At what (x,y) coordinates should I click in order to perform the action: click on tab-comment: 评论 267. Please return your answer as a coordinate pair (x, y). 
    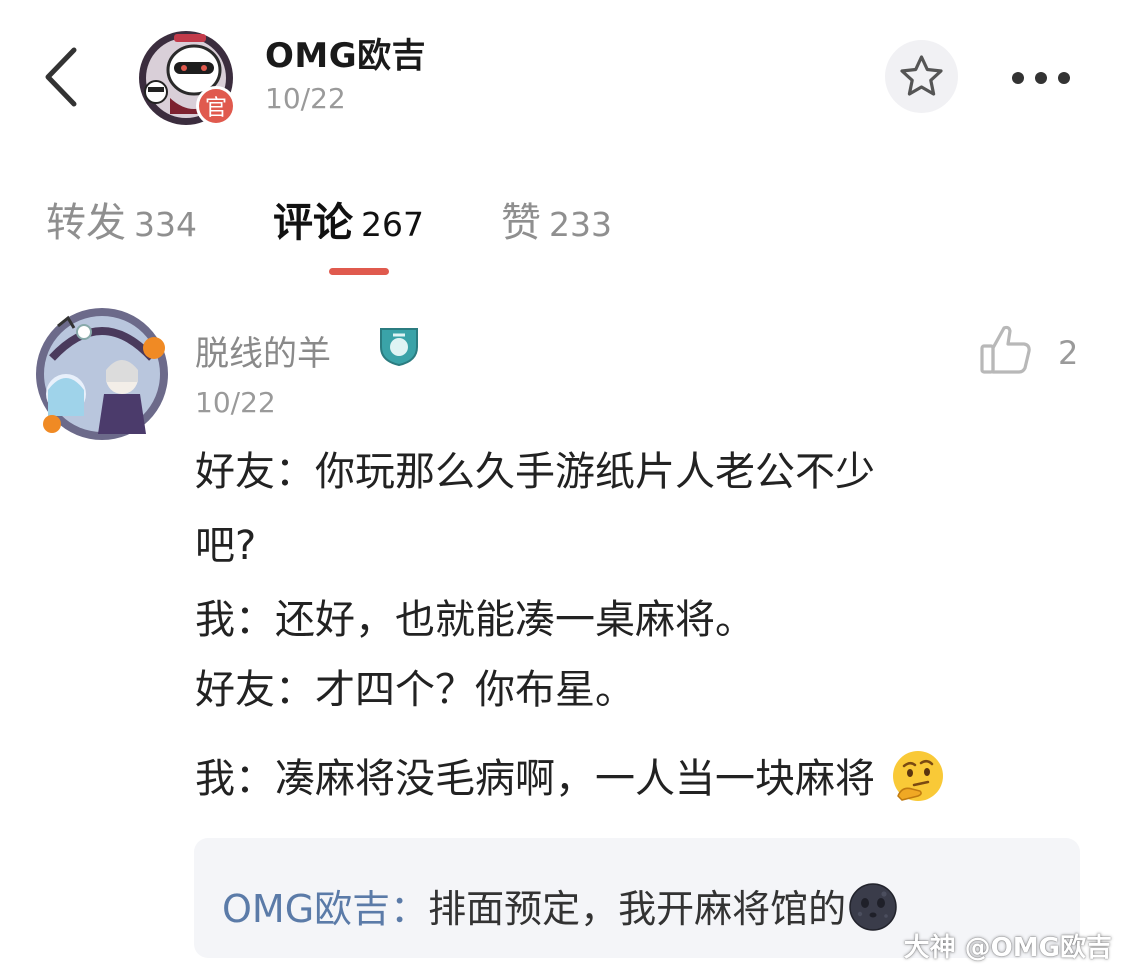
    Looking at the image, I should click on (348, 219).